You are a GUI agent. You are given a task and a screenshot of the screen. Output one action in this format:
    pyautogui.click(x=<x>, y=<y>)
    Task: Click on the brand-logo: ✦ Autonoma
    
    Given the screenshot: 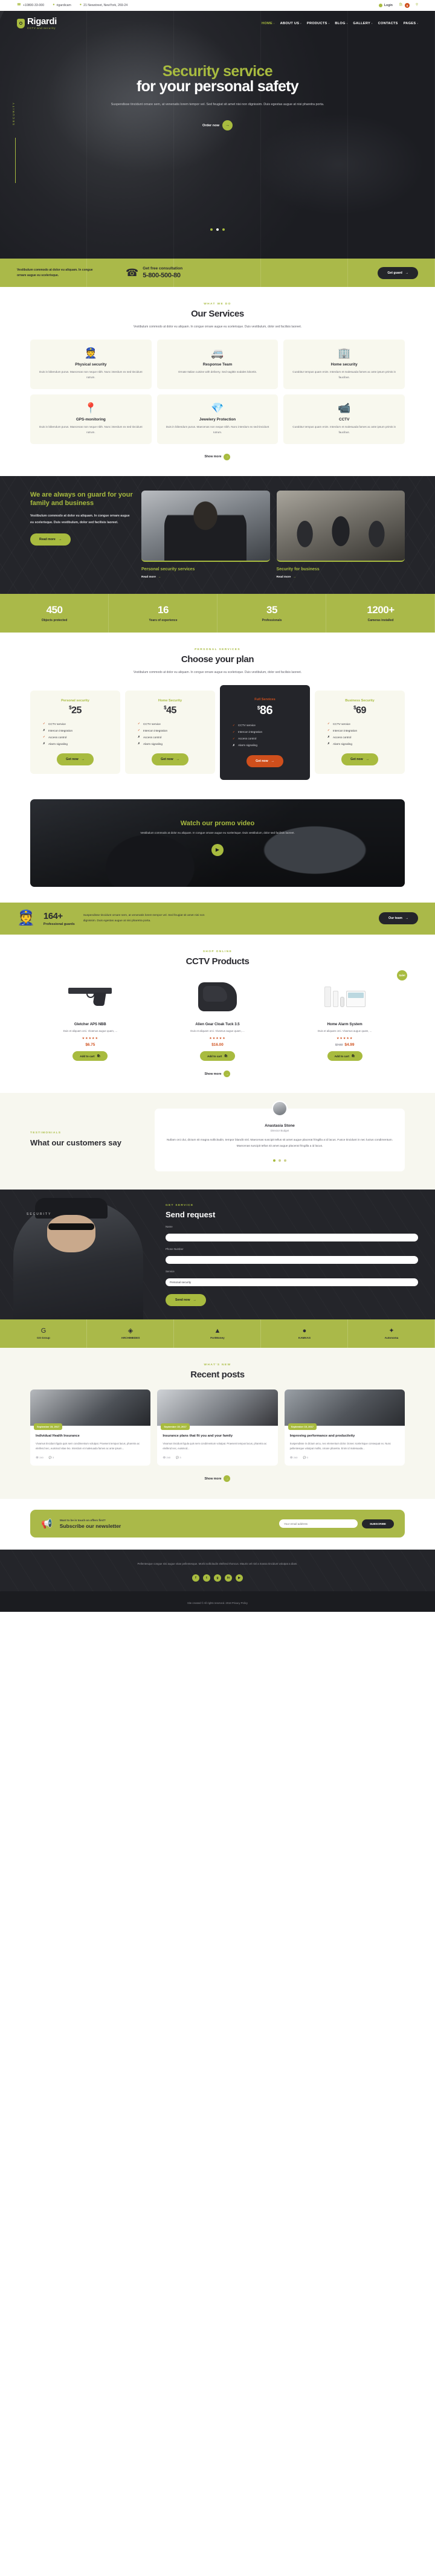 What is the action you would take?
    pyautogui.click(x=391, y=1334)
    